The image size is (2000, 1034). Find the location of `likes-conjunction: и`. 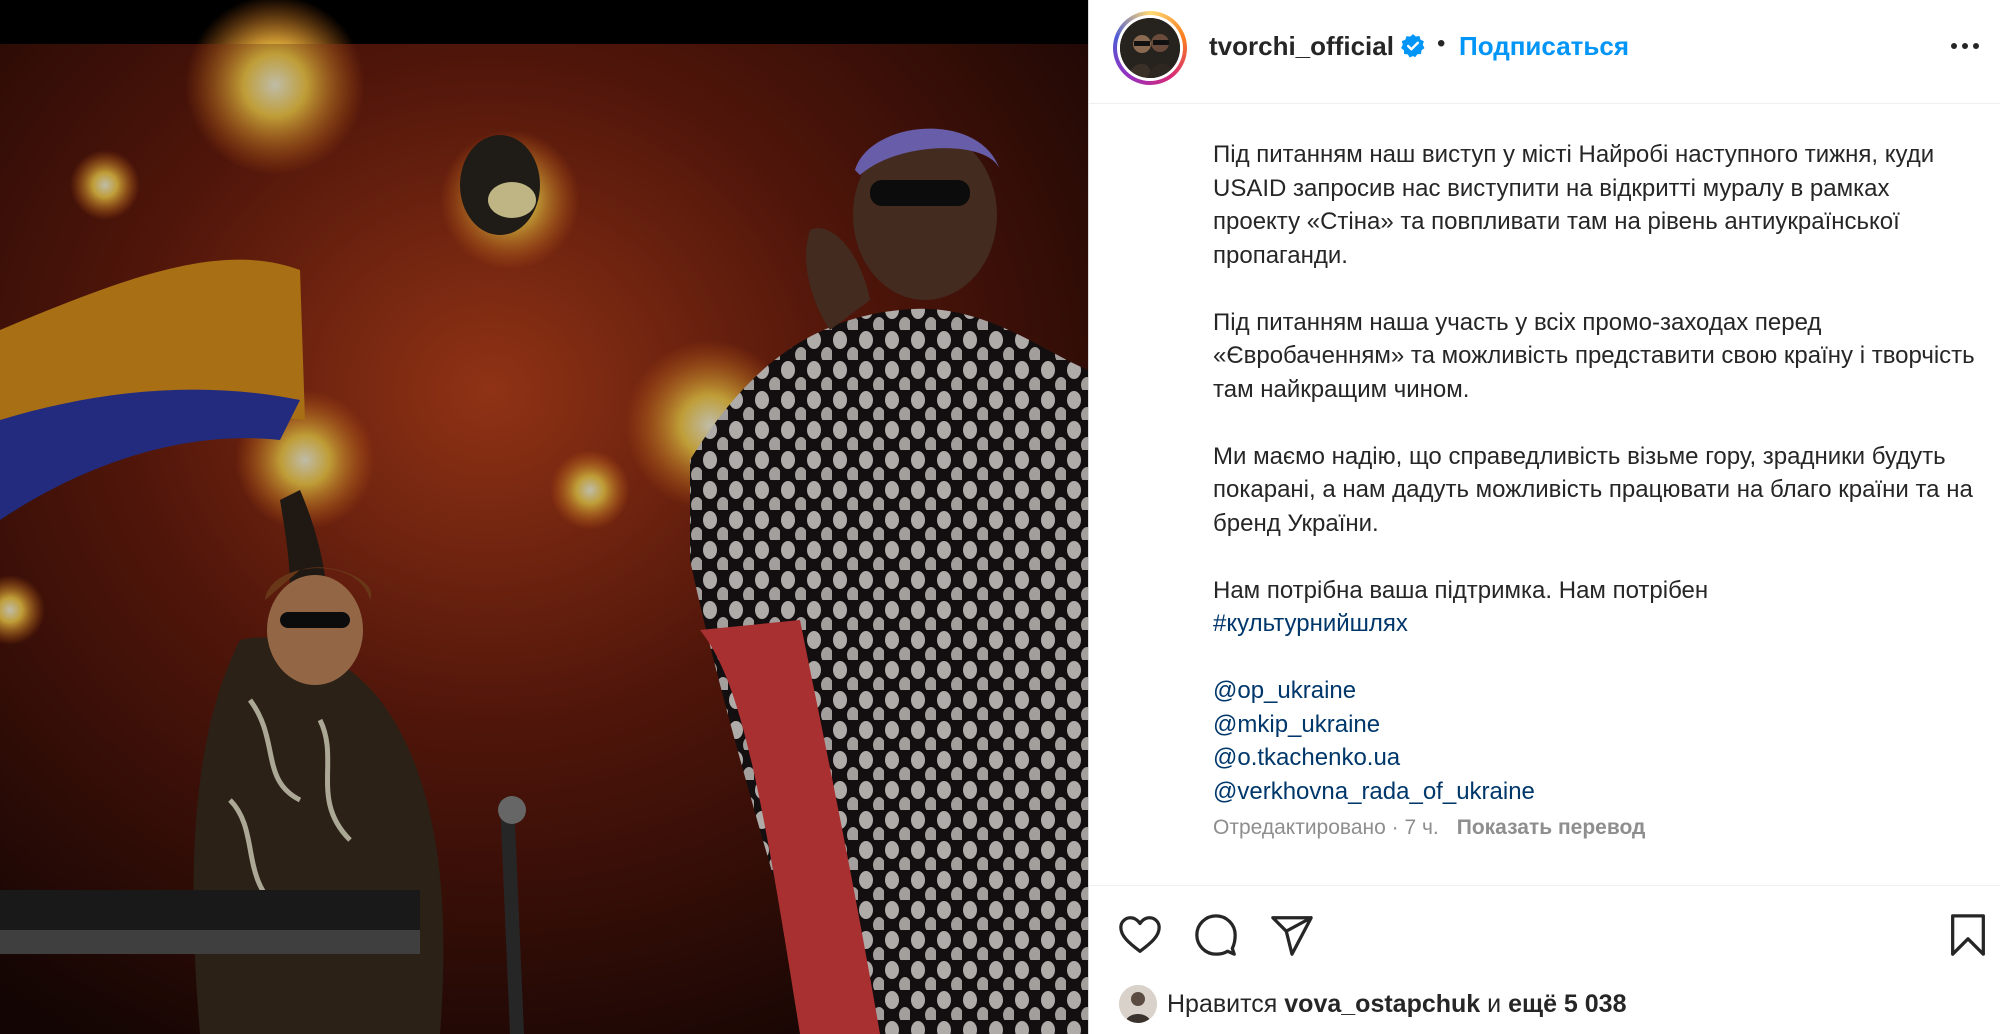

likes-conjunction: и is located at coordinates (1494, 1004).